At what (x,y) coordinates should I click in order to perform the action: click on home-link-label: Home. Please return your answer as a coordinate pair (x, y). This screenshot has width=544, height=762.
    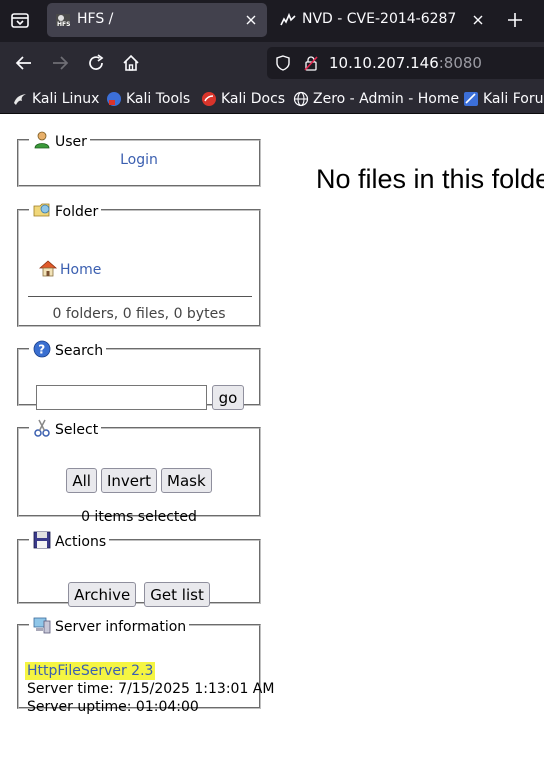
    Looking at the image, I should click on (80, 270).